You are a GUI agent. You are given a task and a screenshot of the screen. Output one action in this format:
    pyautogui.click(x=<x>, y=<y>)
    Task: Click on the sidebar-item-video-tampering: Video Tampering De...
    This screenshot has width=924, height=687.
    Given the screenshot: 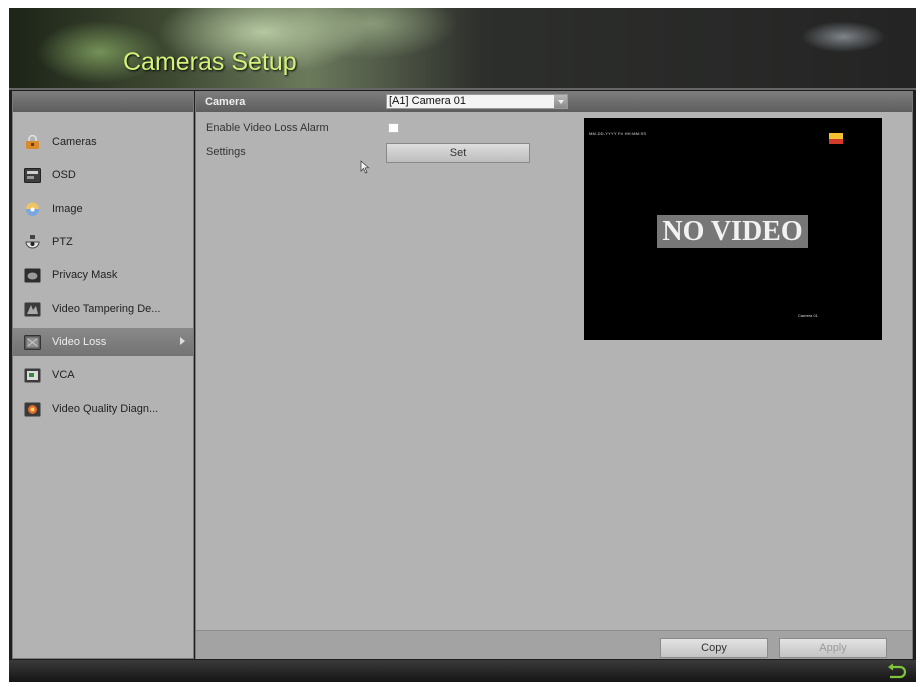 What is the action you would take?
    pyautogui.click(x=103, y=309)
    